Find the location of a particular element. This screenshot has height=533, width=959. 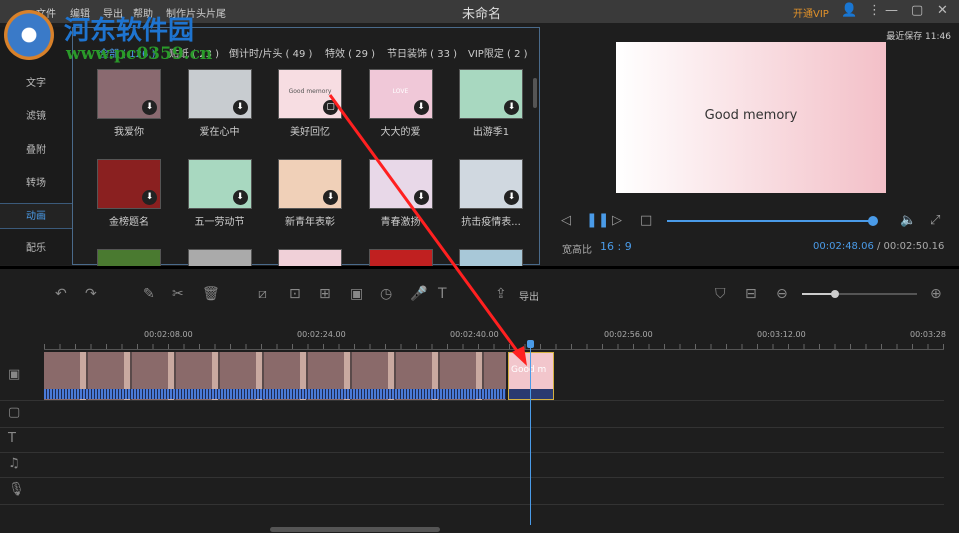

sidebar-item: 文字 is located at coordinates (36, 84).